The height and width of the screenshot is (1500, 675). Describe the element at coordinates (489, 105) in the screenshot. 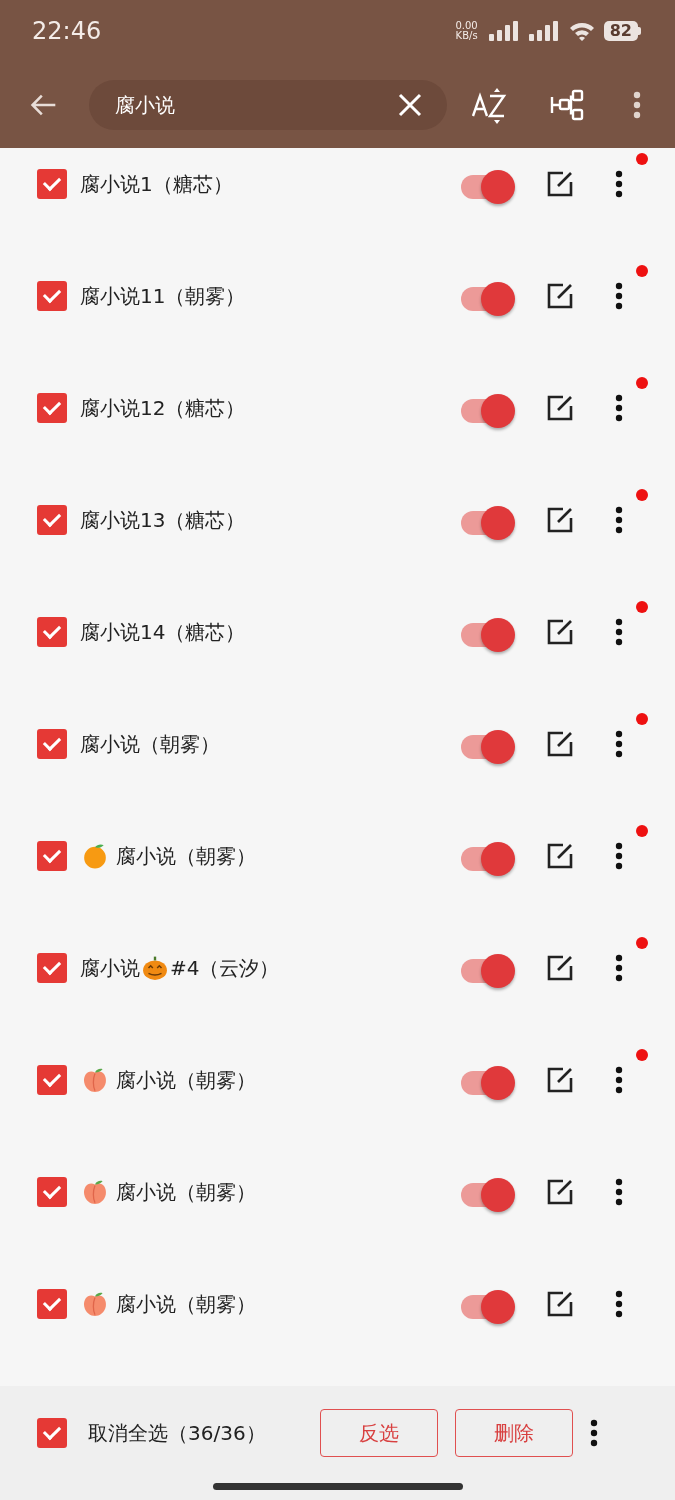

I see `sort-icon` at that location.